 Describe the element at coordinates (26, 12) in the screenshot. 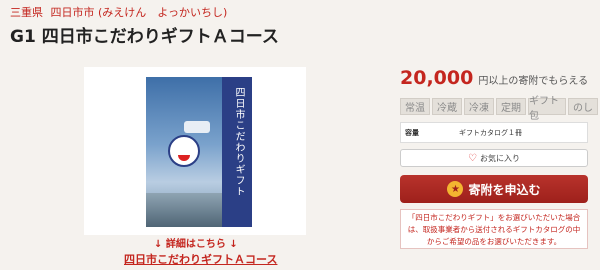

I see `breadcrumb-prefecture: 三重県` at that location.